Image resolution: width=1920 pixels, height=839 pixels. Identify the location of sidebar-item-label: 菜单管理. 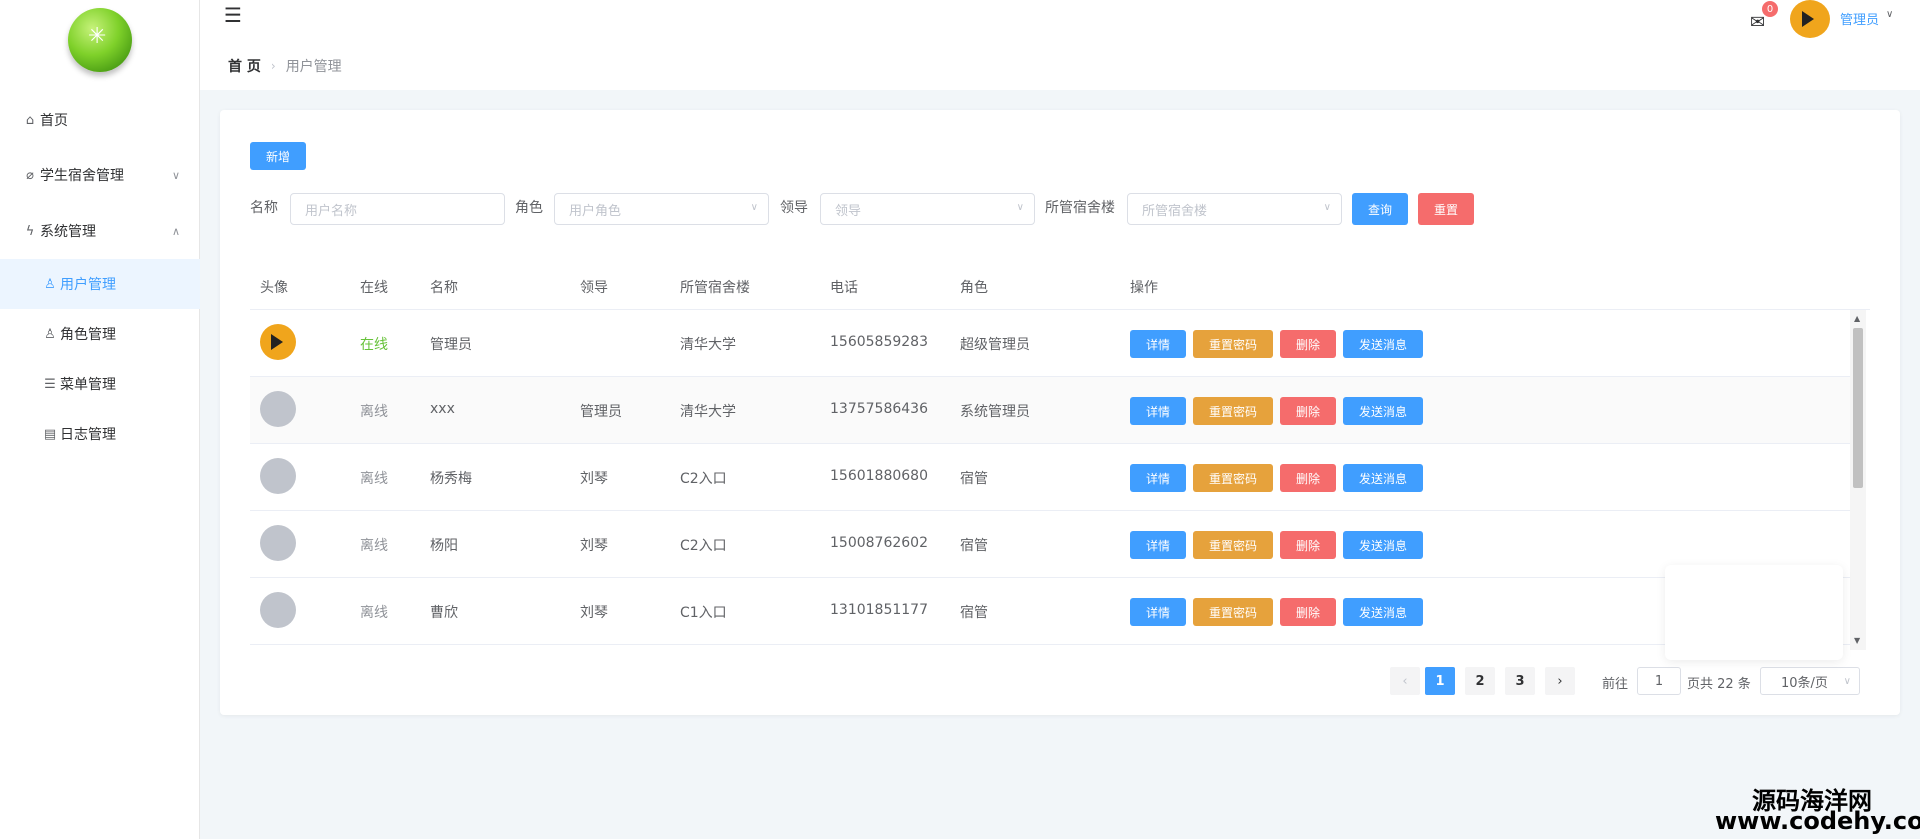
(88, 385).